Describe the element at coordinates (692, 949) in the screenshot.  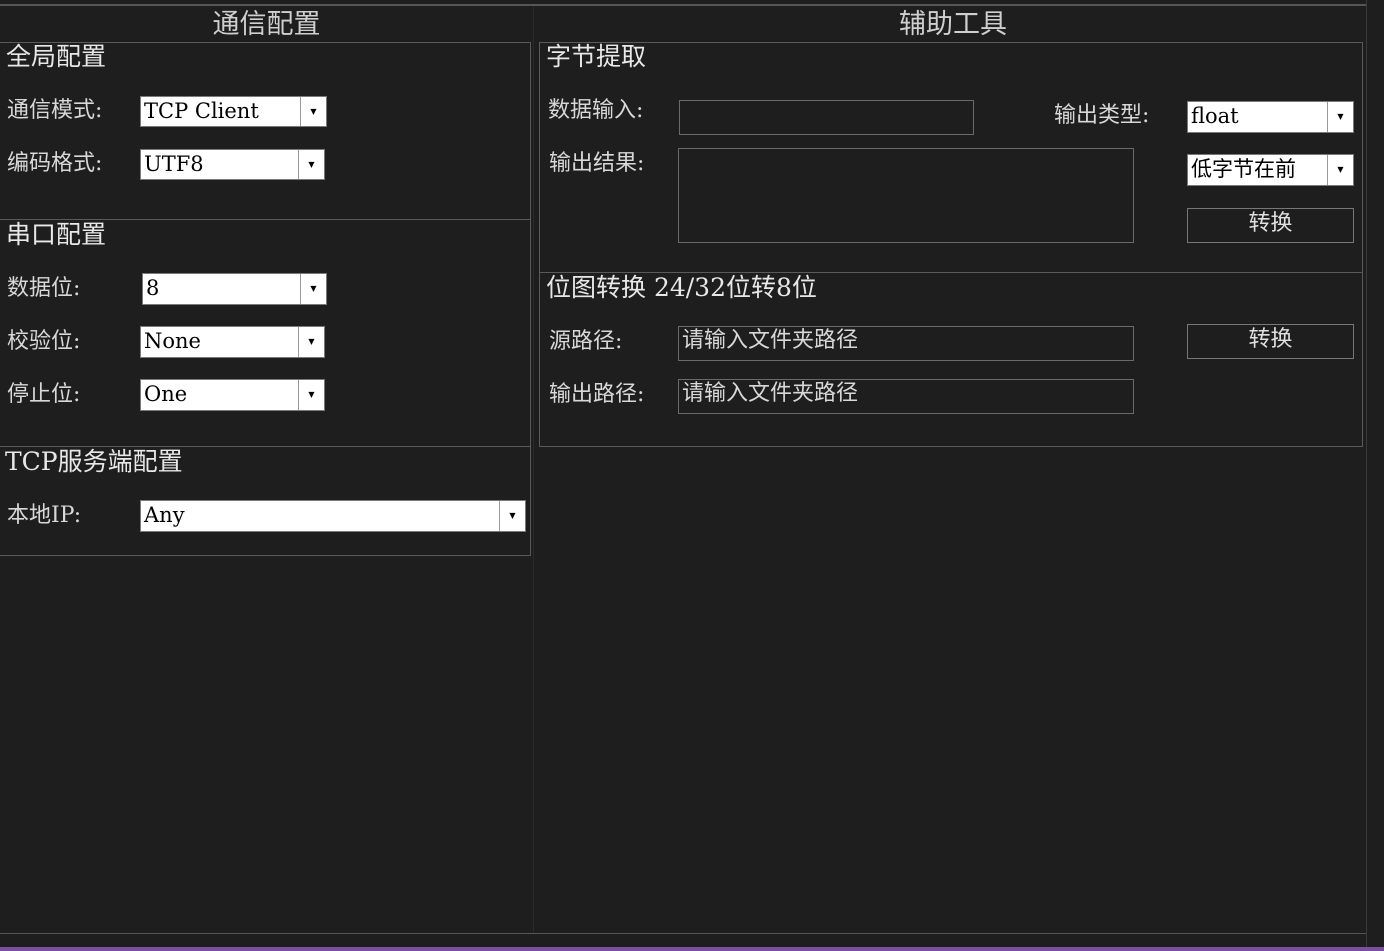
I see `window-accent-border` at that location.